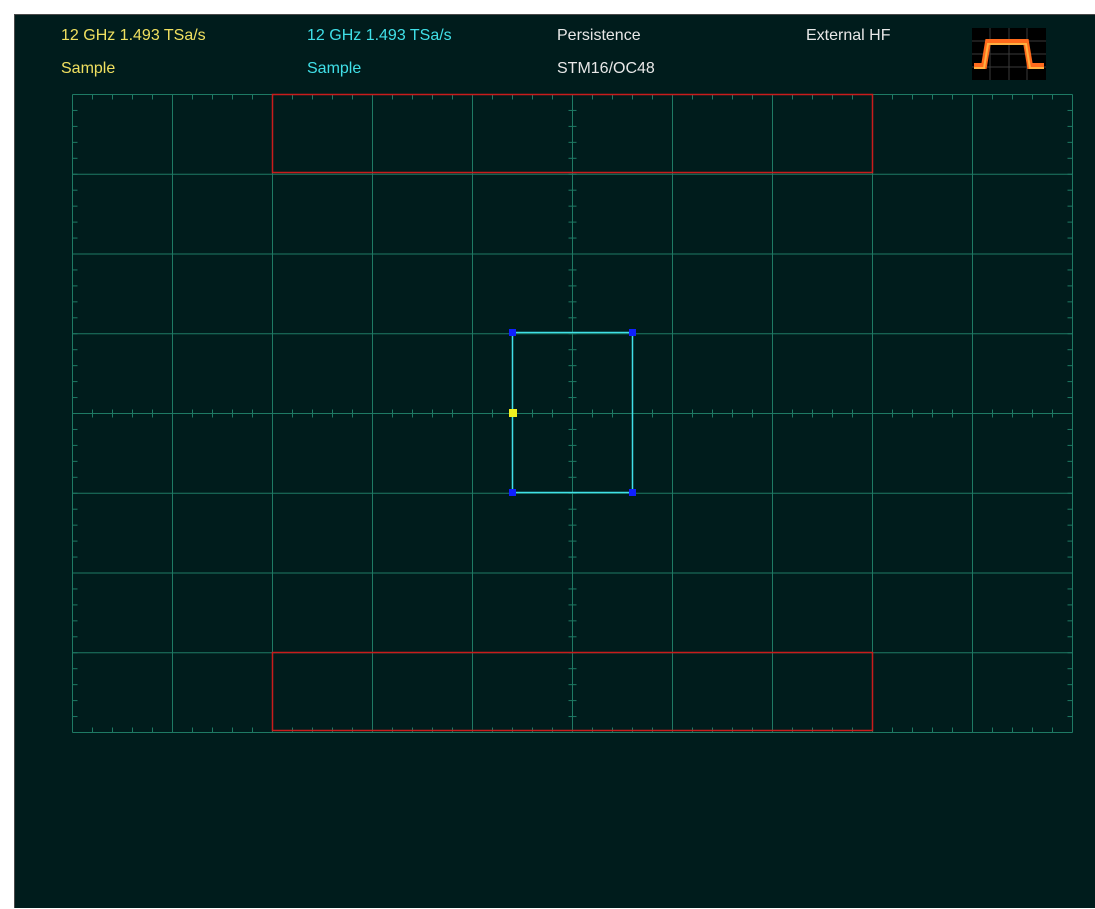 The height and width of the screenshot is (909, 1095). Describe the element at coordinates (632, 332) in the screenshot. I see `cursor-handle-top-right` at that location.